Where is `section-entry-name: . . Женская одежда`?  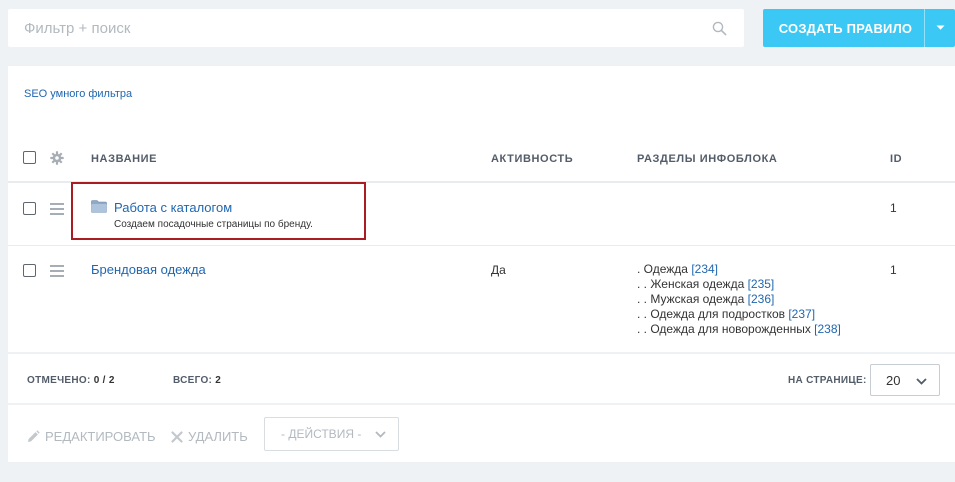 section-entry-name: . . Женская одежда is located at coordinates (692, 284).